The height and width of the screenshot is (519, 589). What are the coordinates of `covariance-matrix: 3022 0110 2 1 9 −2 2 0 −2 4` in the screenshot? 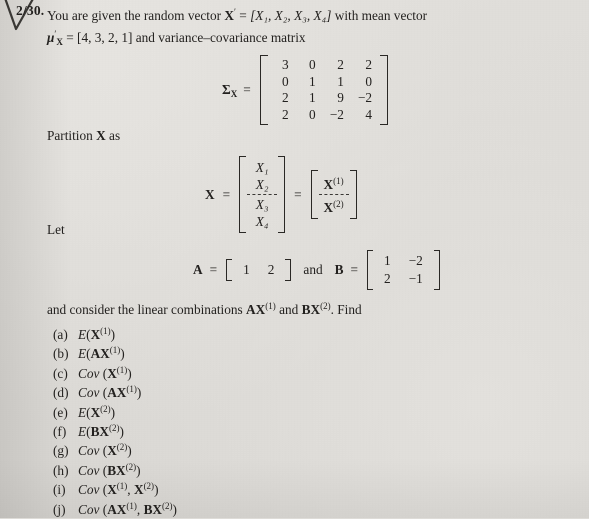 It's located at (324, 90).